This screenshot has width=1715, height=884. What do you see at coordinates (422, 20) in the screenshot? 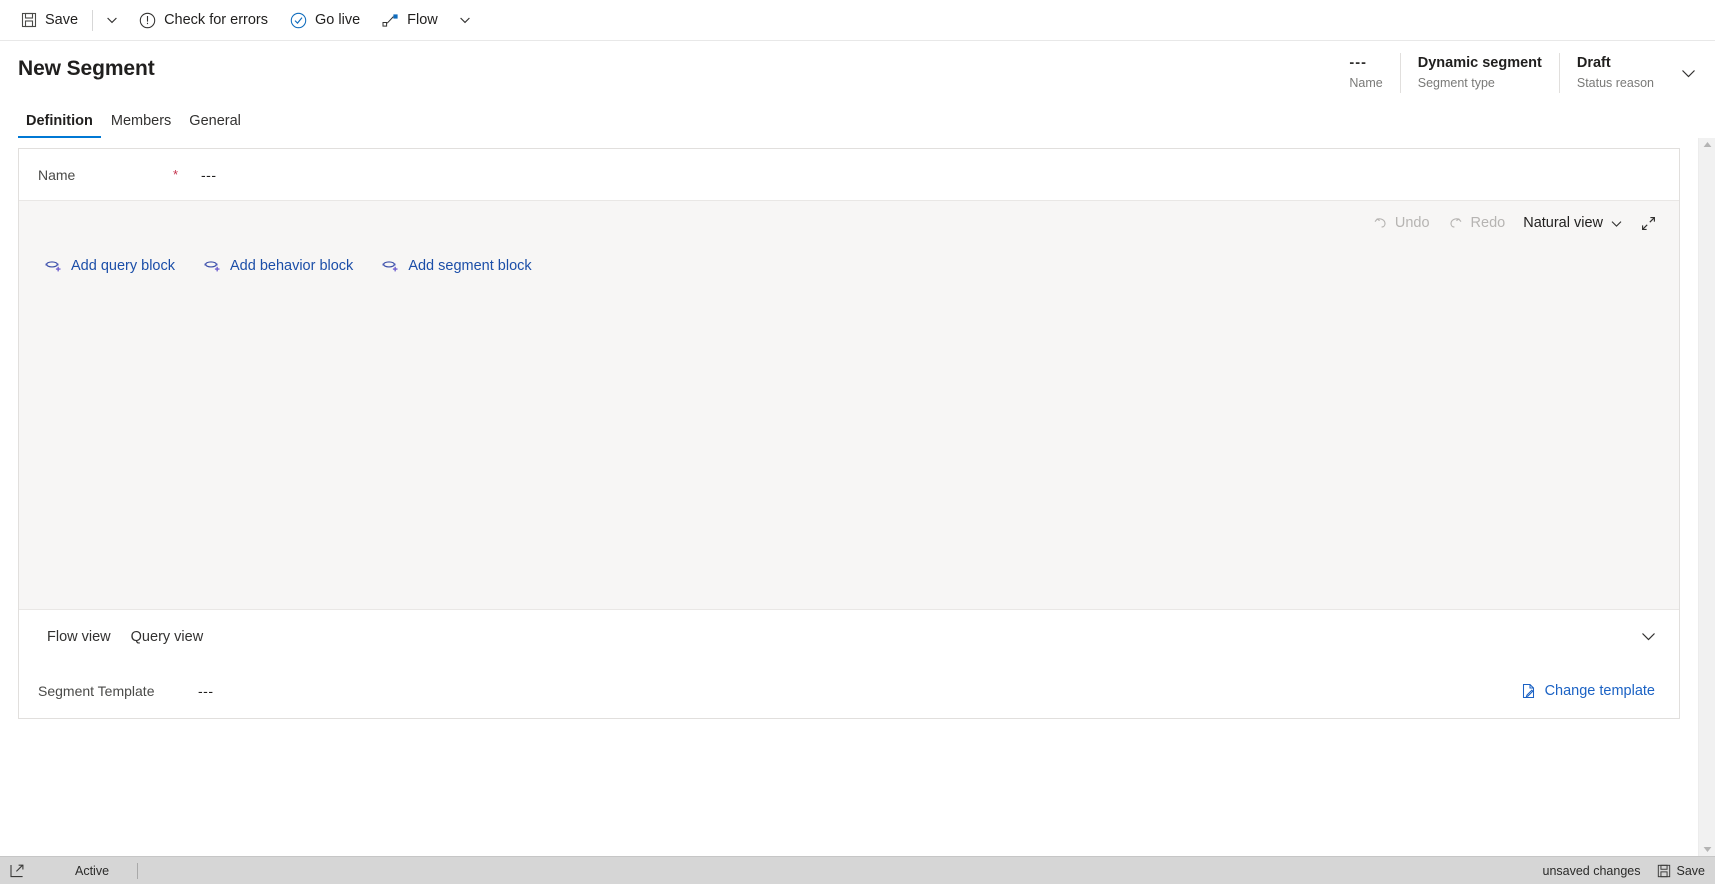
I see `flow-label: Flow` at bounding box center [422, 20].